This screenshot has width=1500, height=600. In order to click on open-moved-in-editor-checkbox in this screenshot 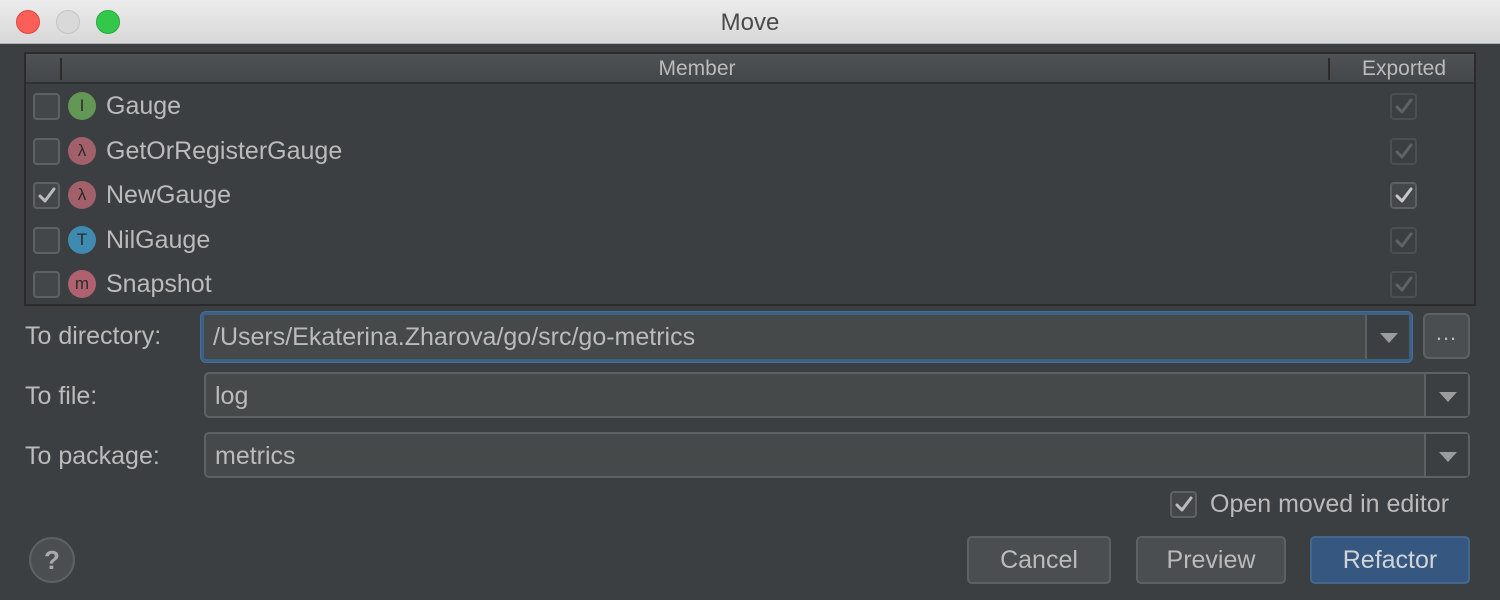, I will do `click(1183, 504)`.